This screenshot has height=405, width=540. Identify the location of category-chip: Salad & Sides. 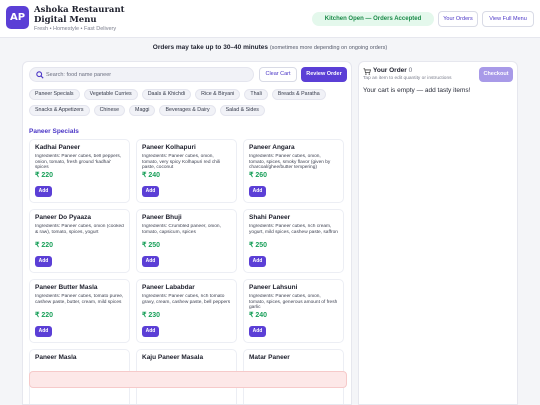
(242, 110).